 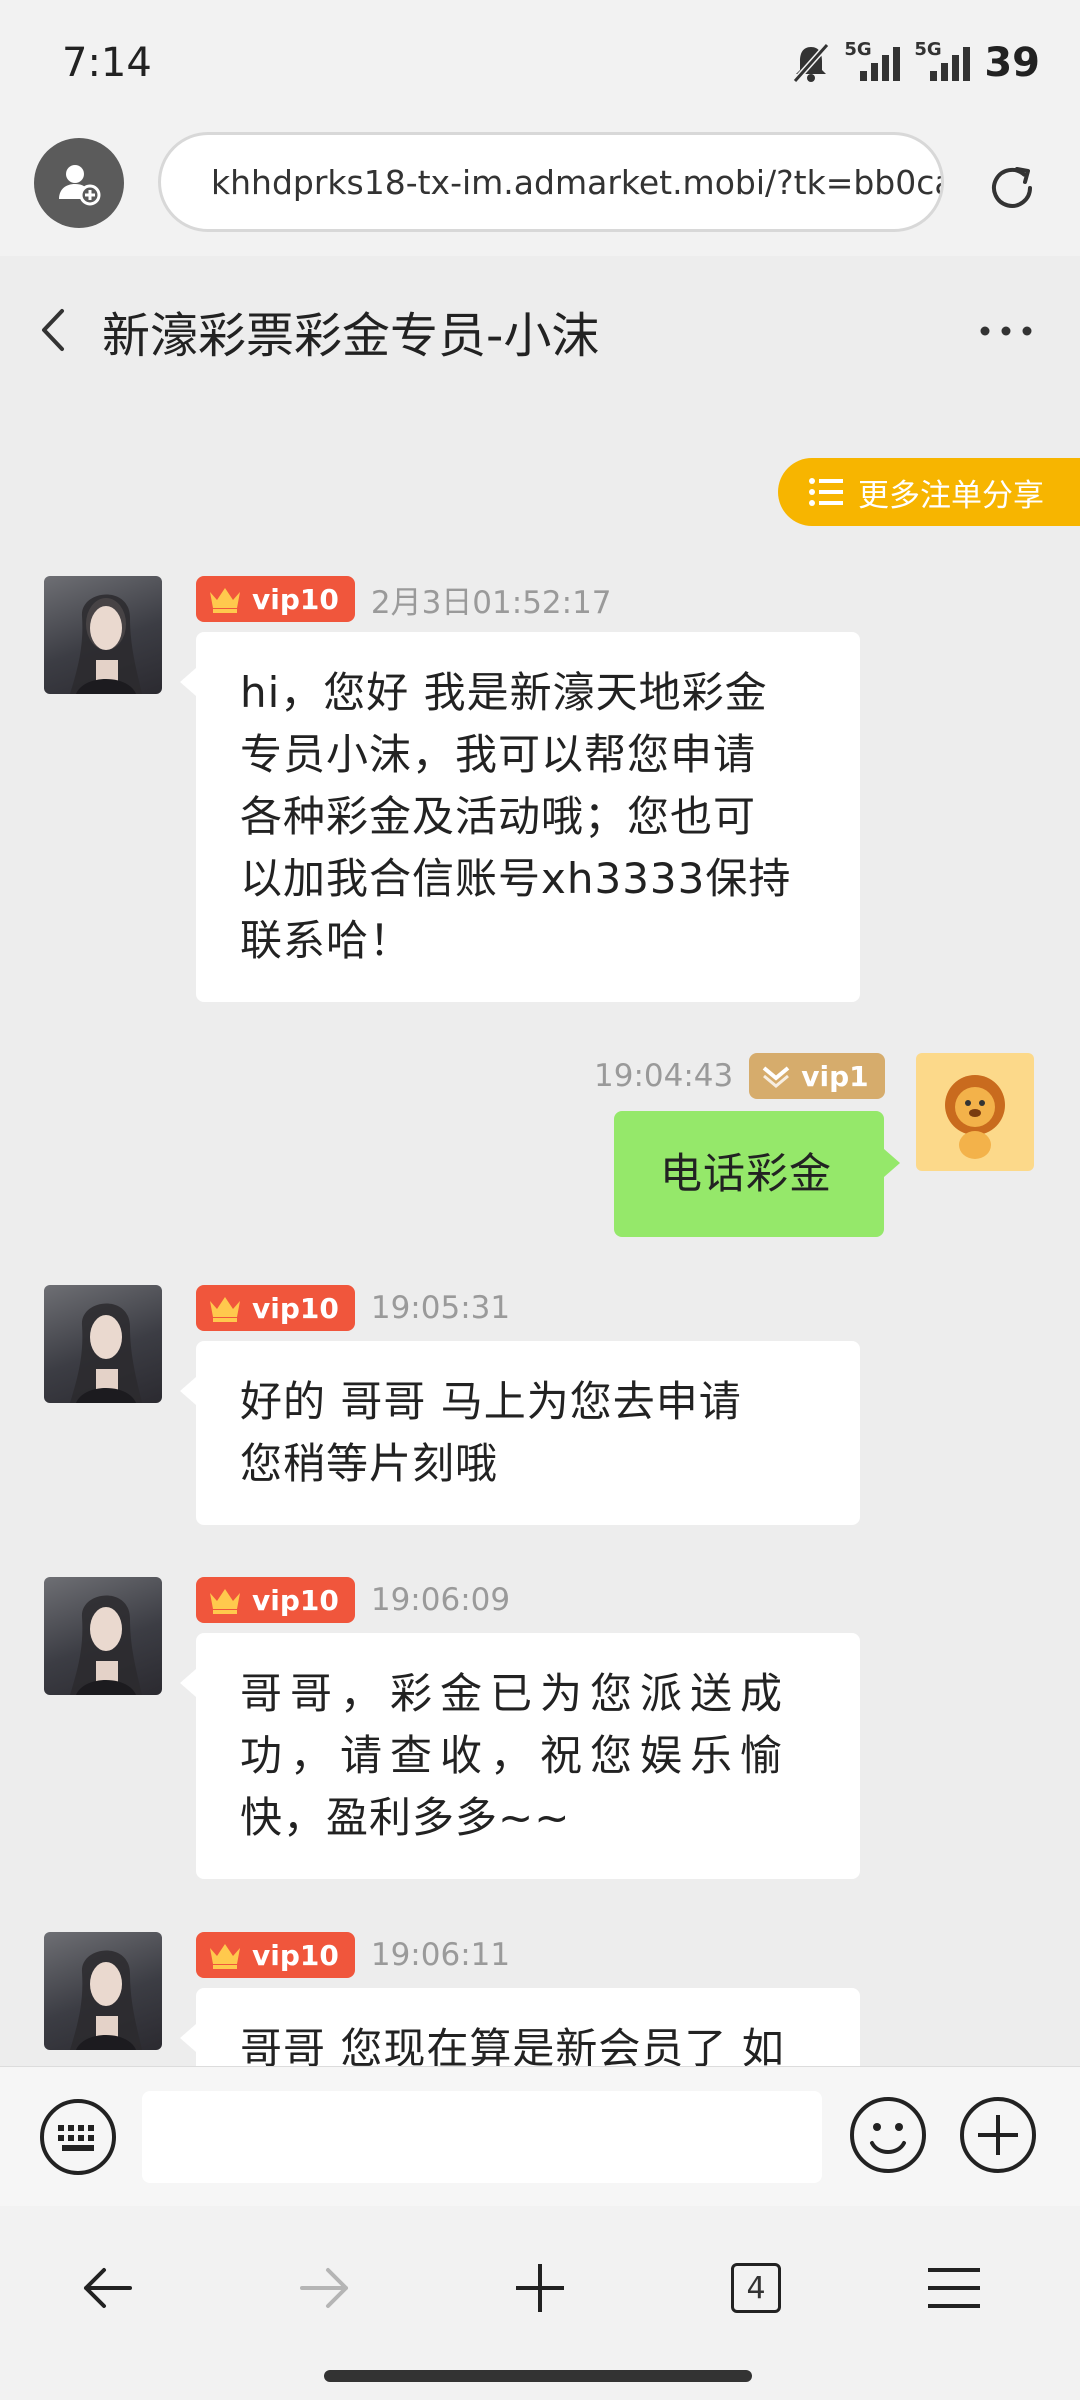 I want to click on my-avatar, so click(x=975, y=1112).